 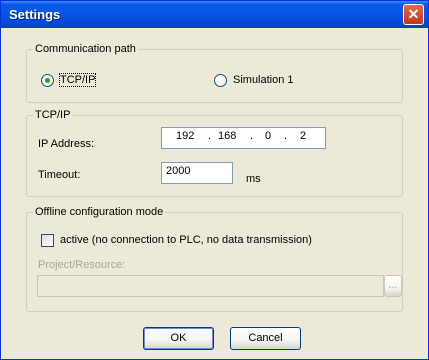 I want to click on tcpip-radio, so click(x=47, y=80).